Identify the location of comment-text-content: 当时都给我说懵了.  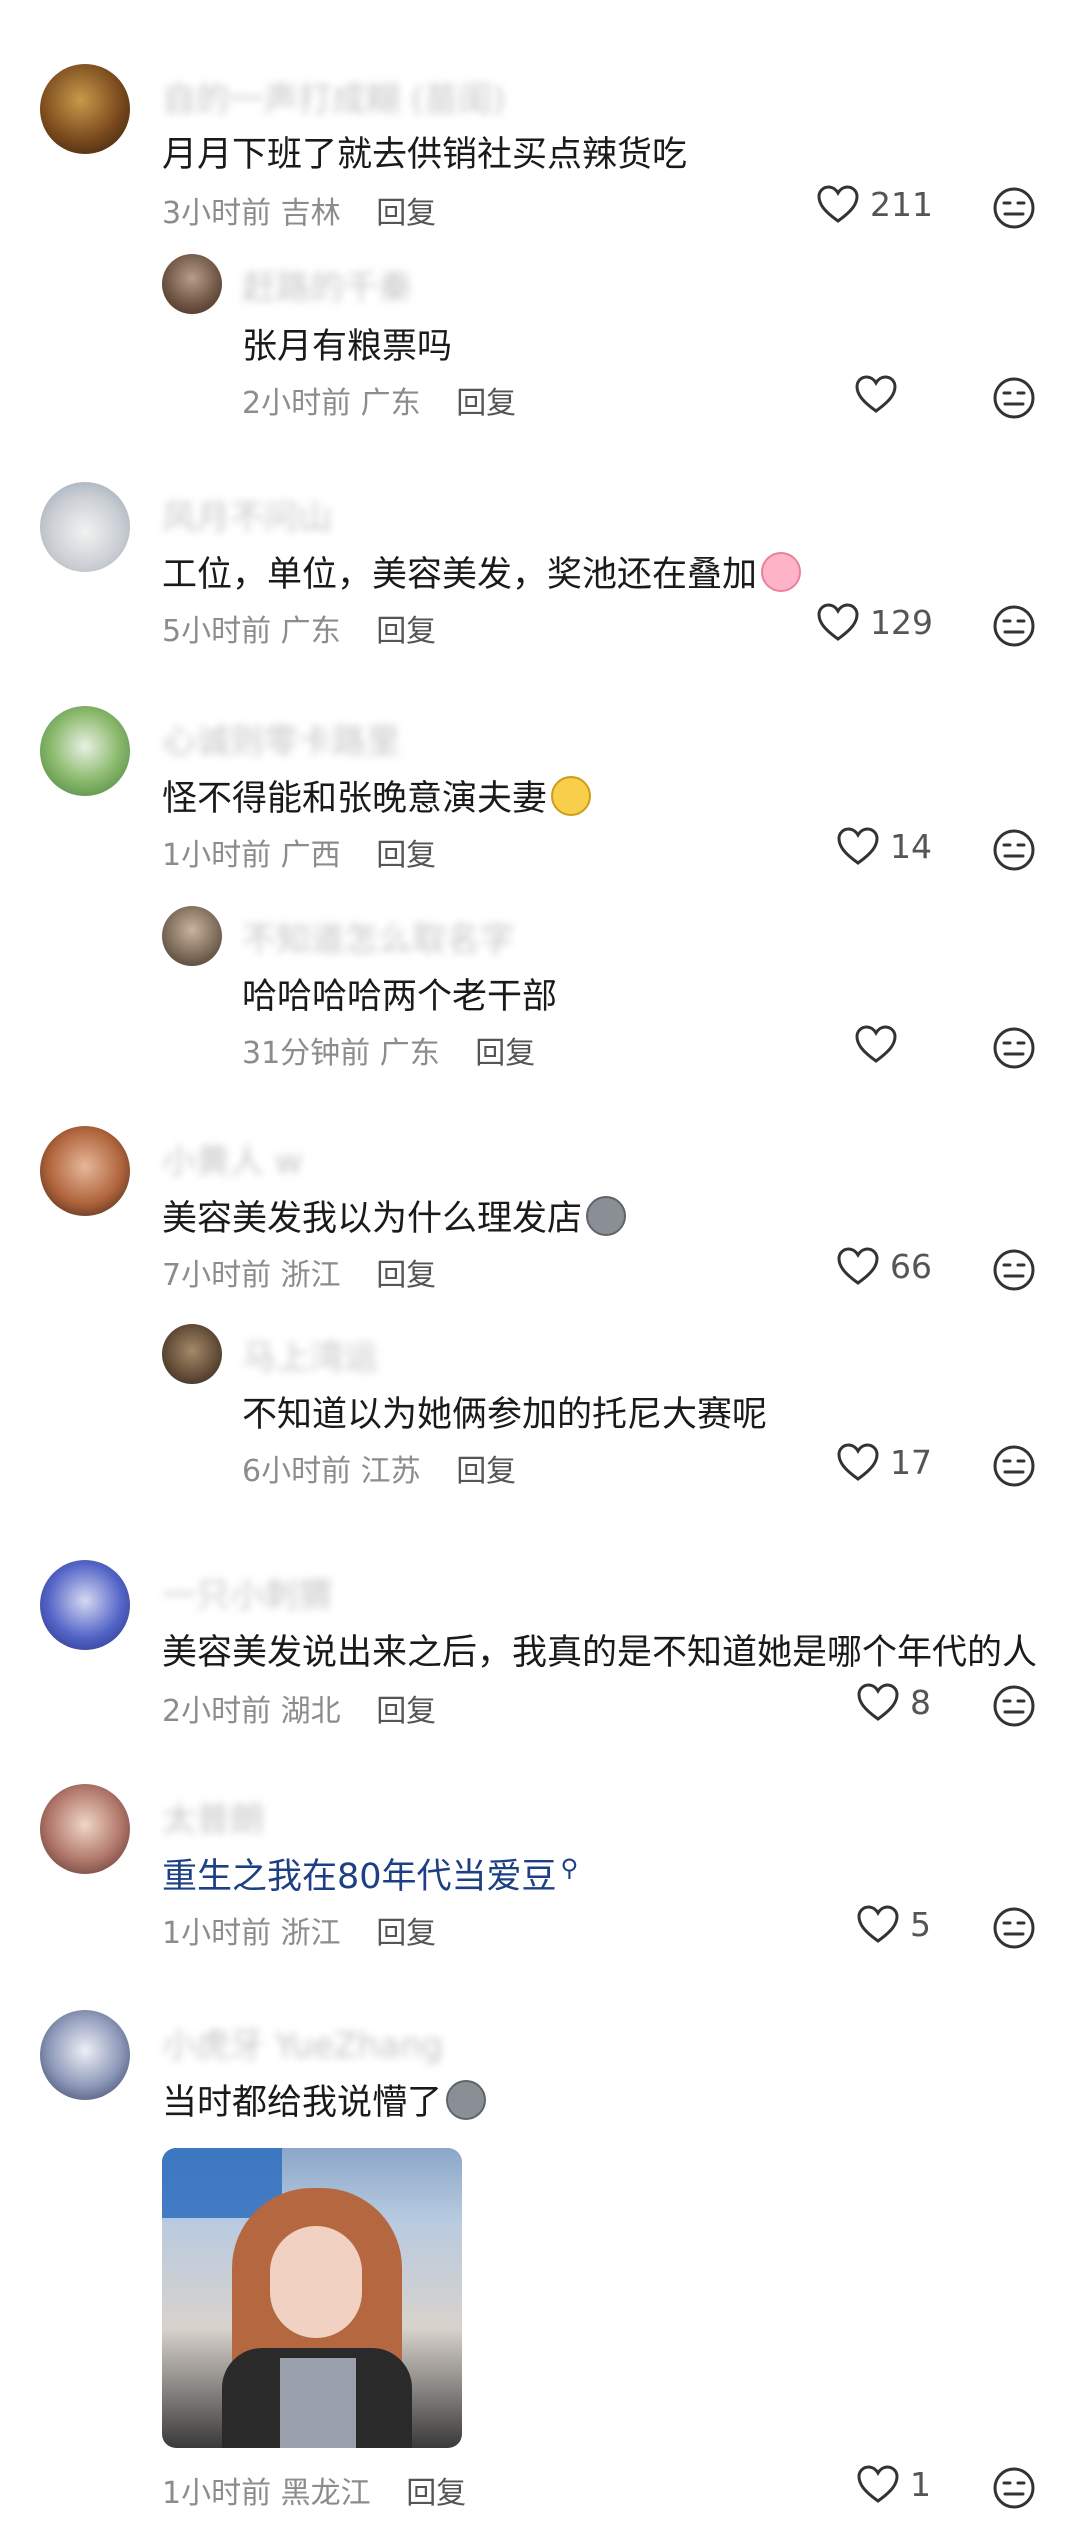
(302, 2103).